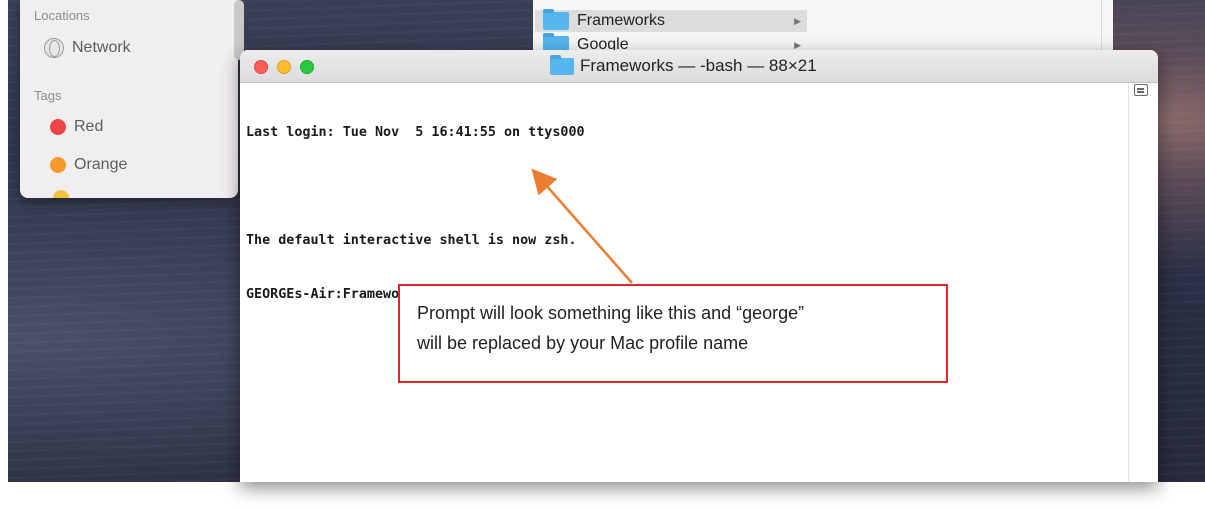 This screenshot has height=508, width=1205. I want to click on orange-tag-dot-icon, so click(58, 165).